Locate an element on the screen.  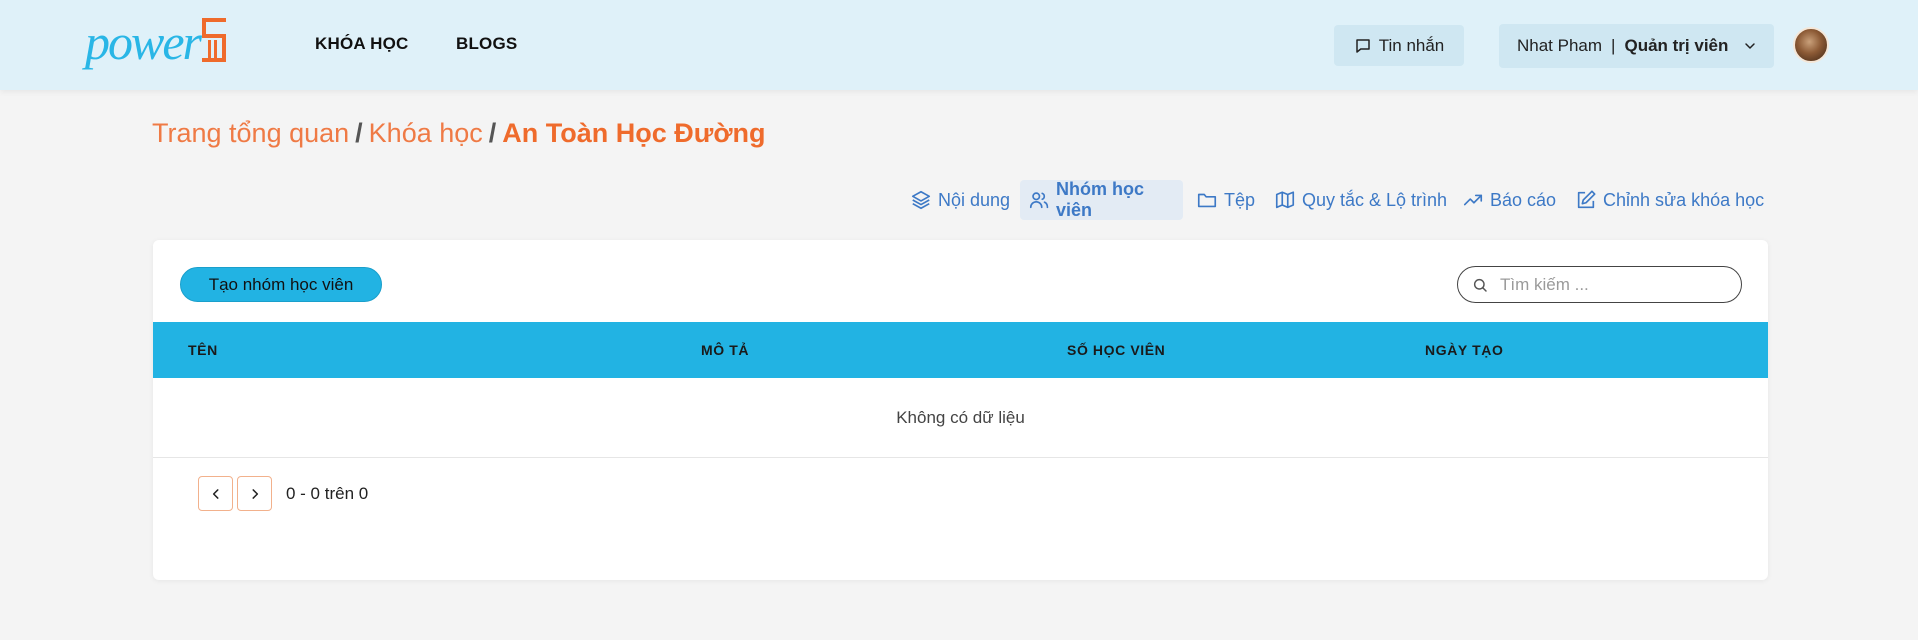
tab-reports-label: Báo cáo is located at coordinates (1523, 199).